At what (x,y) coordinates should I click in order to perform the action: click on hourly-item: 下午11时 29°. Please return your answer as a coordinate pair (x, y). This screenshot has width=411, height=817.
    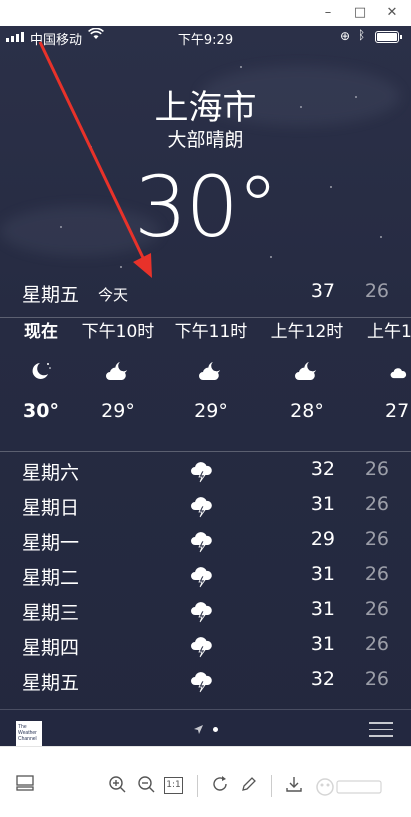
    Looking at the image, I should click on (211, 372).